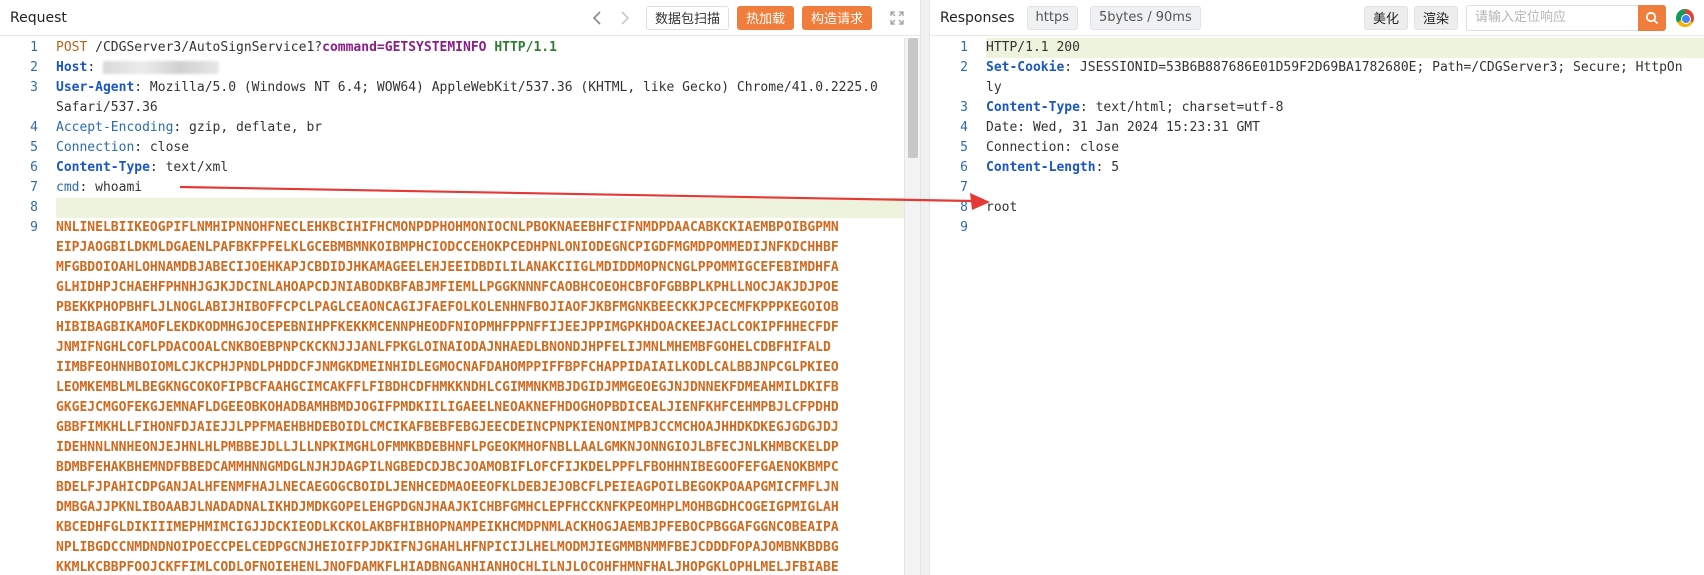 This screenshot has height=575, width=1704. What do you see at coordinates (452, 188) in the screenshot?
I see `header-line-cmd: 7 cmd: whoami` at bounding box center [452, 188].